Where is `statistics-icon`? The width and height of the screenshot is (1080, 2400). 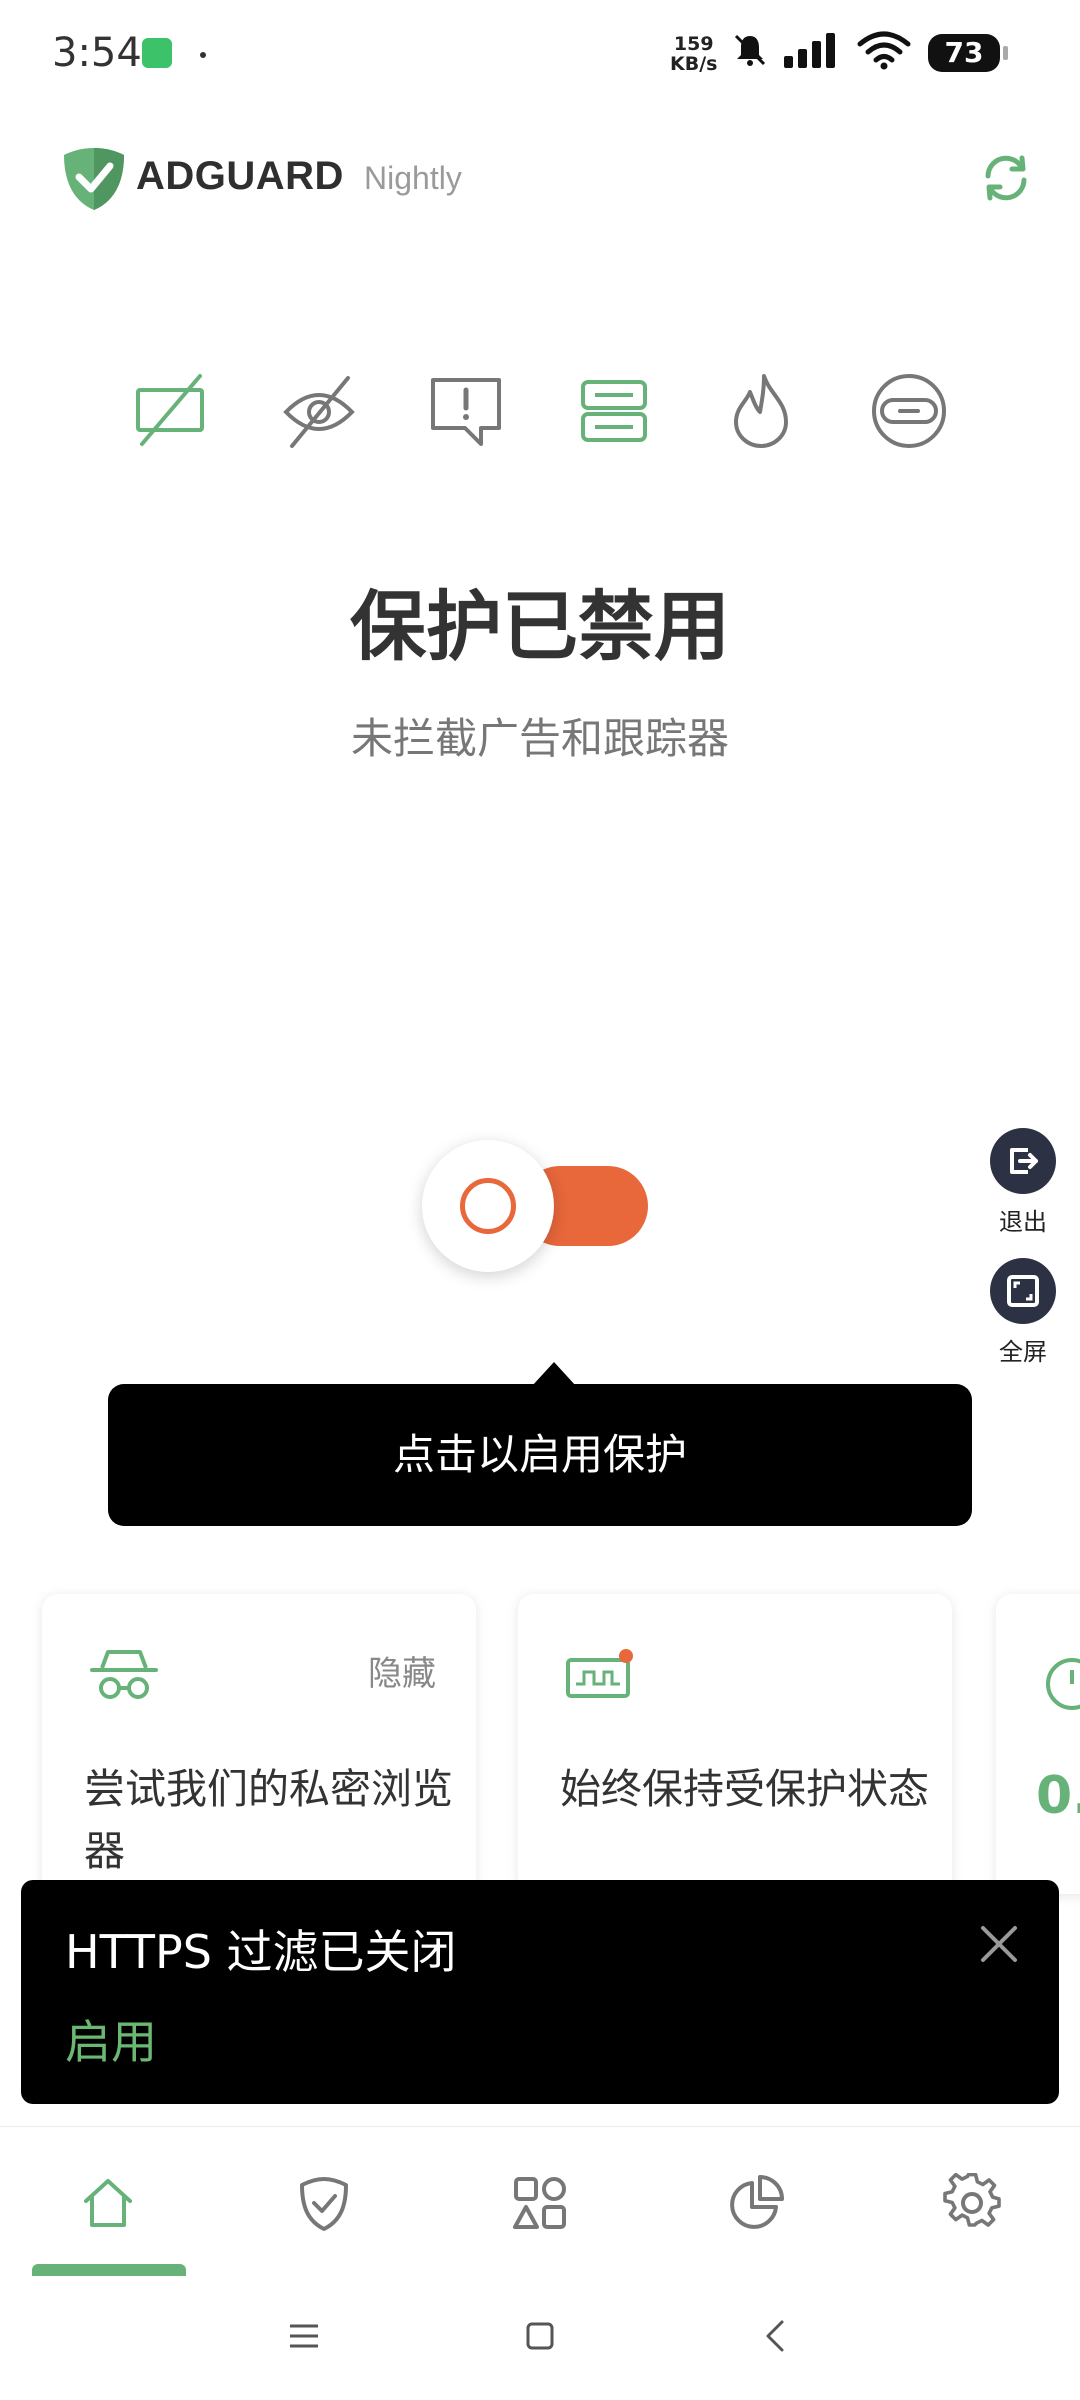 statistics-icon is located at coordinates (756, 2203).